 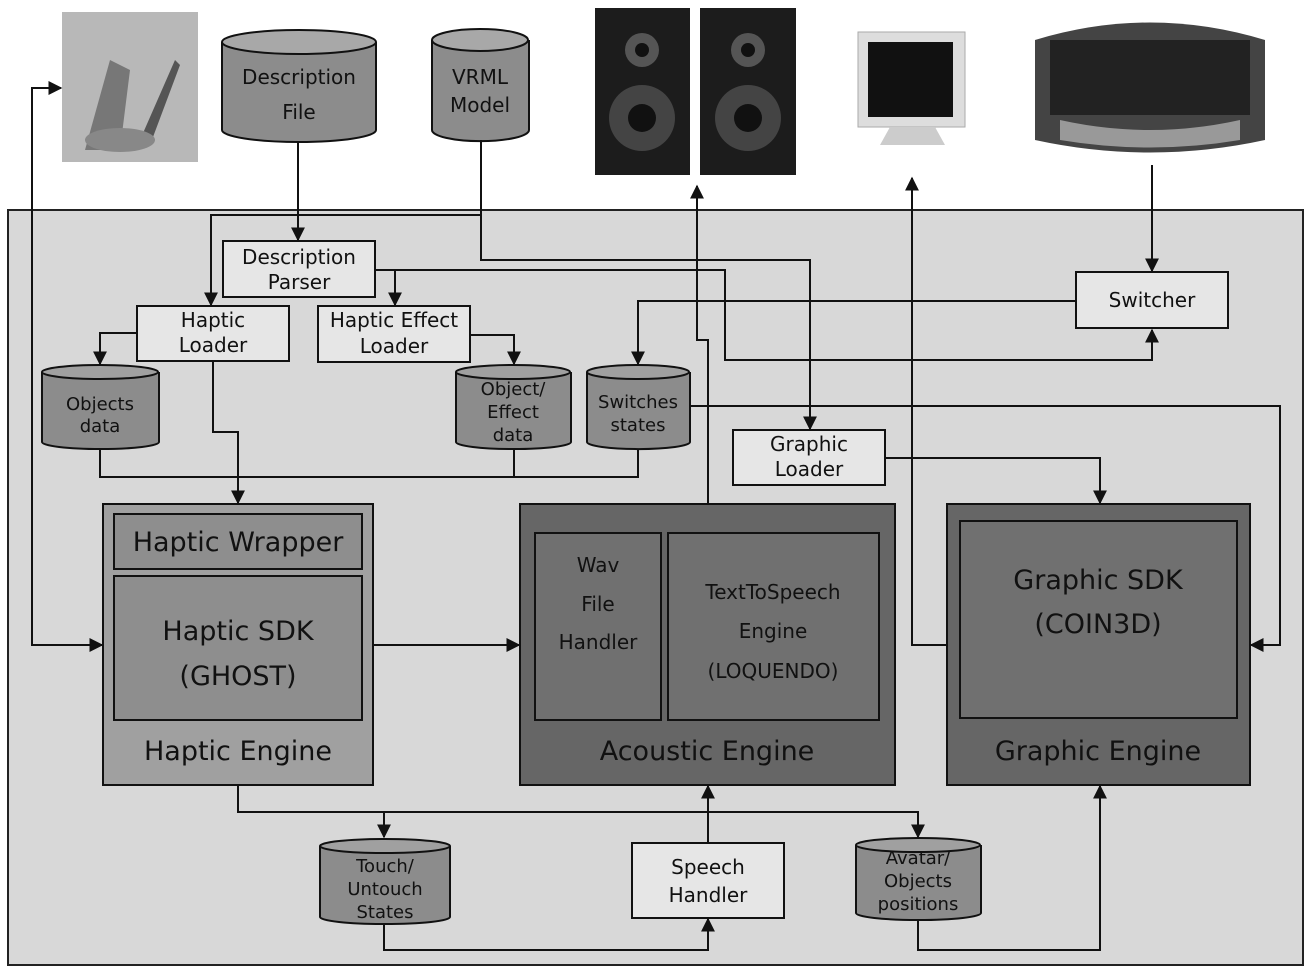 I want to click on description-parser: Description Parser, so click(x=299, y=269).